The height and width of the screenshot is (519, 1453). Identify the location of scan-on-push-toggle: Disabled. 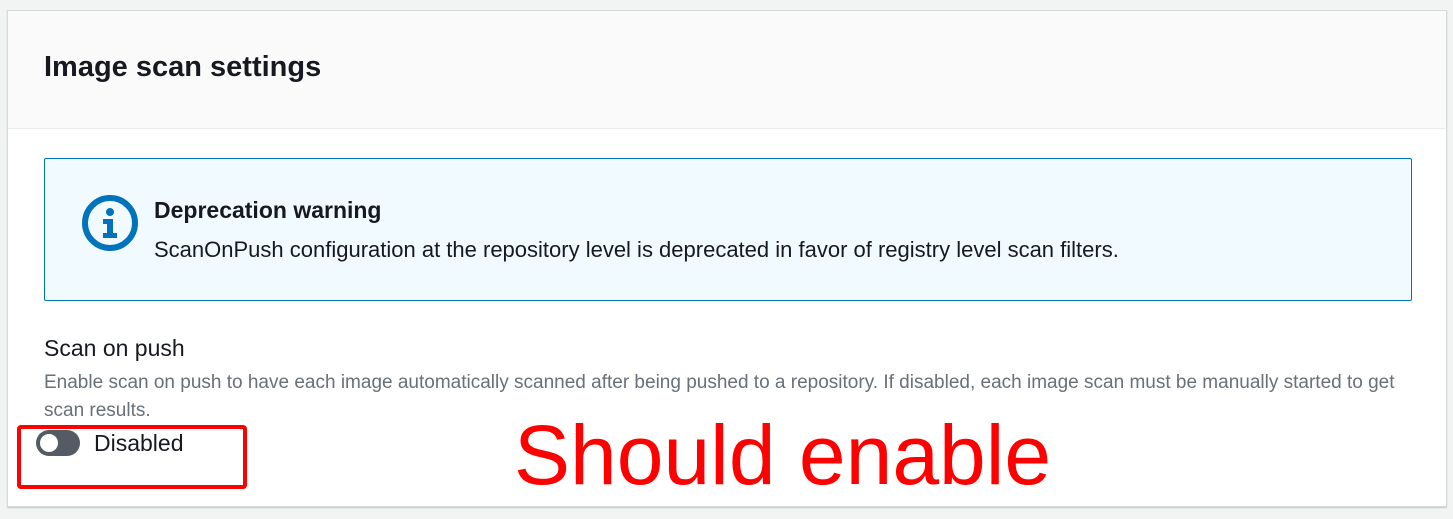
(110, 443).